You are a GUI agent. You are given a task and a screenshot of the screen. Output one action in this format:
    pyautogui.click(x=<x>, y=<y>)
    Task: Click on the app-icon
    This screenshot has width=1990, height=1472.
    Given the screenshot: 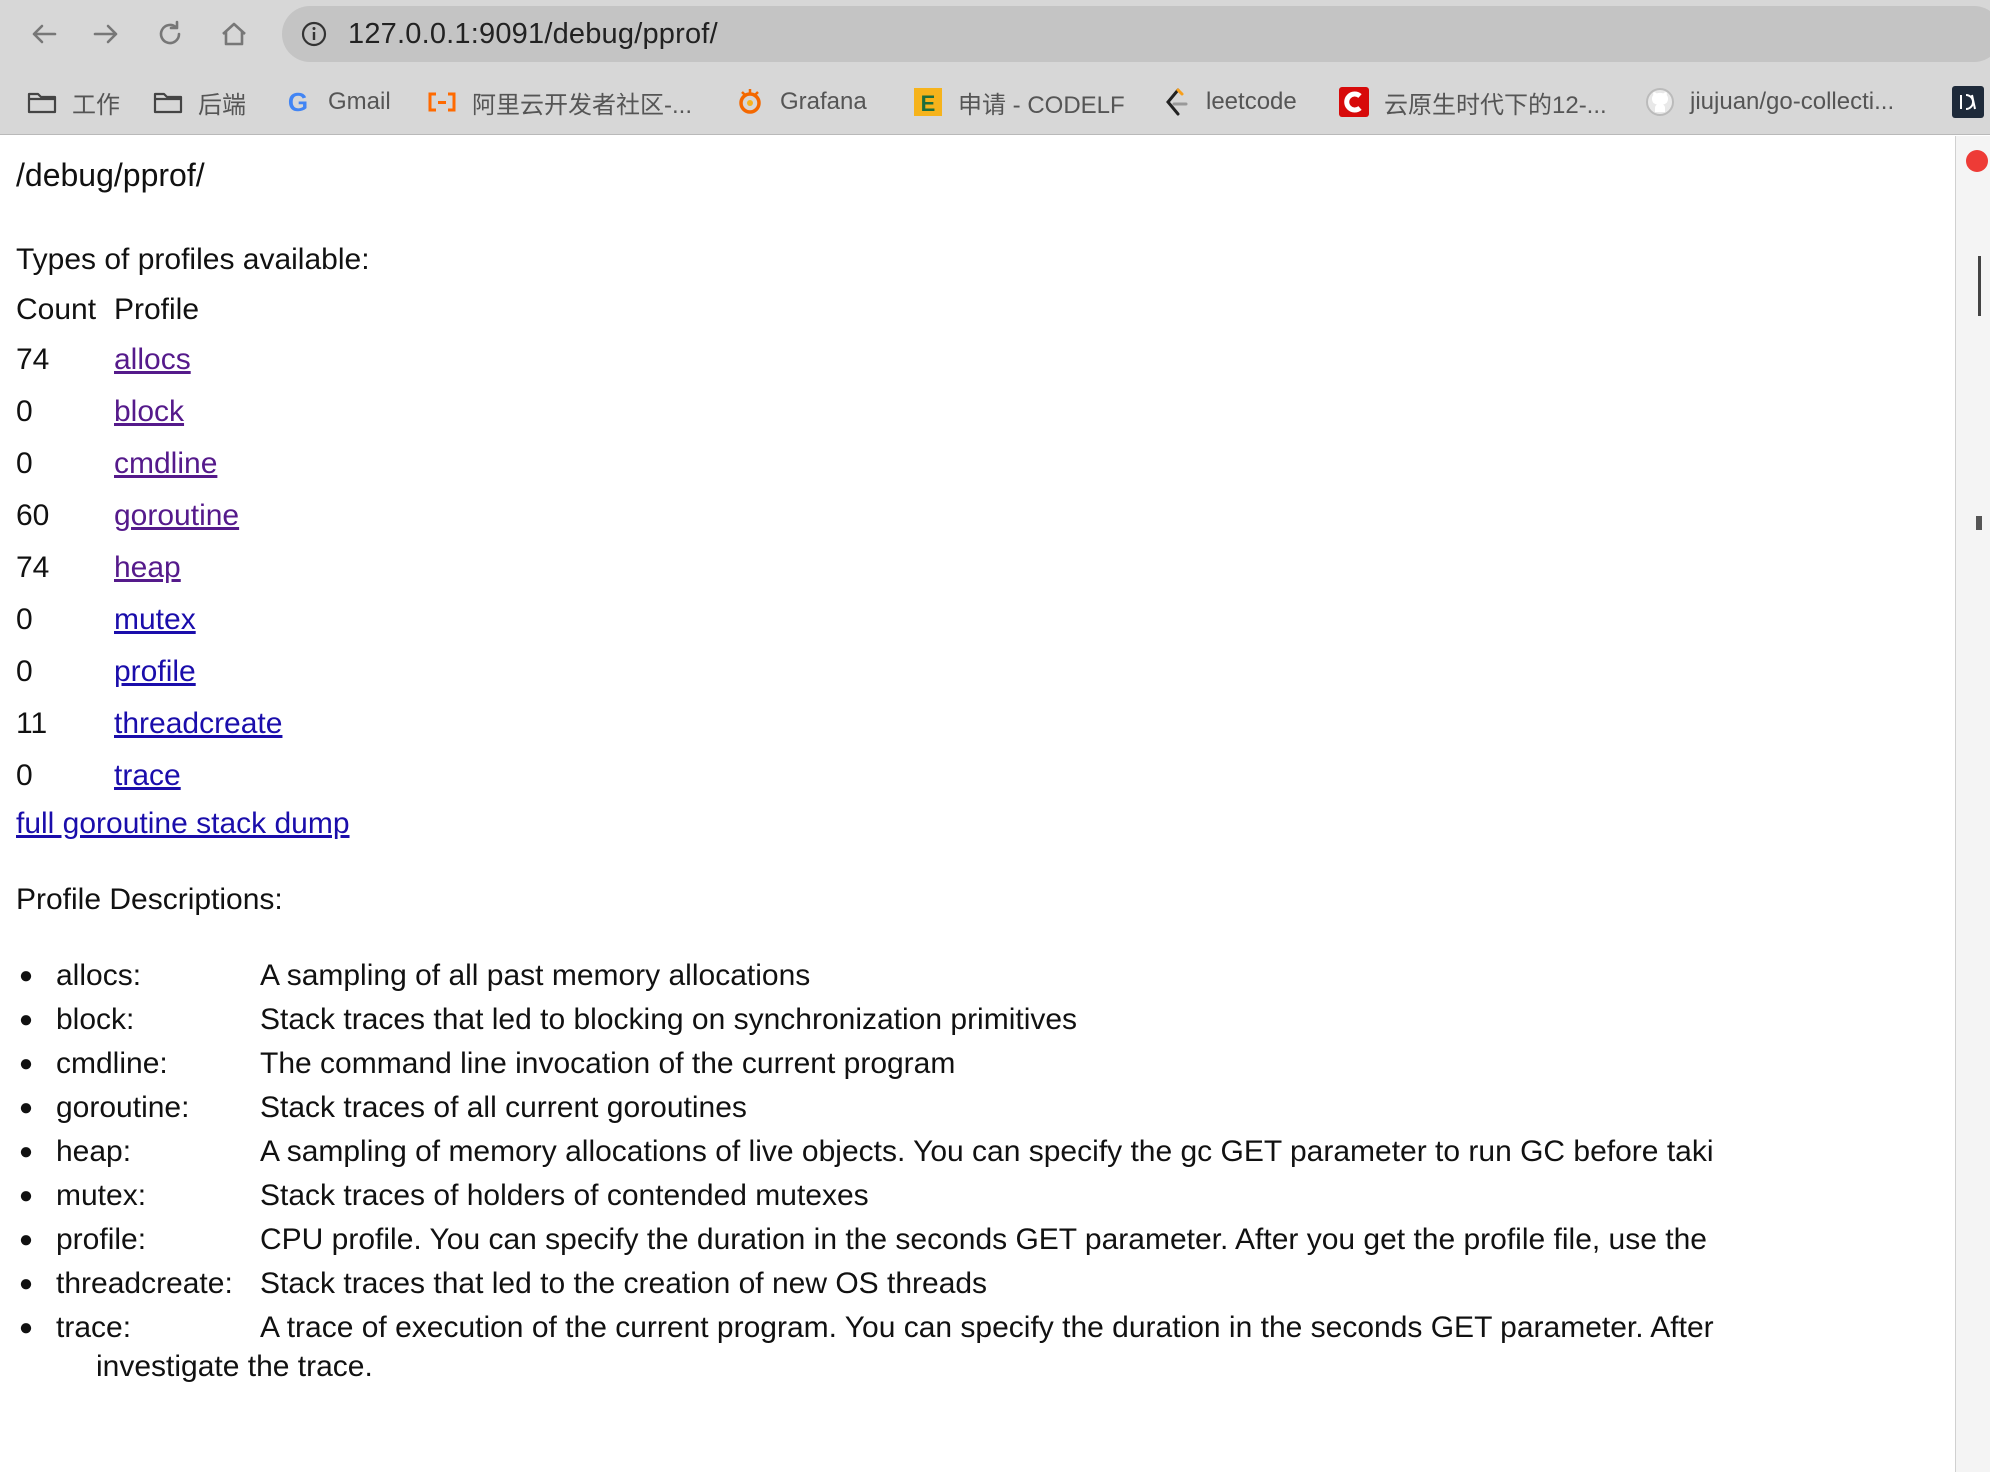 What is the action you would take?
    pyautogui.click(x=1968, y=102)
    